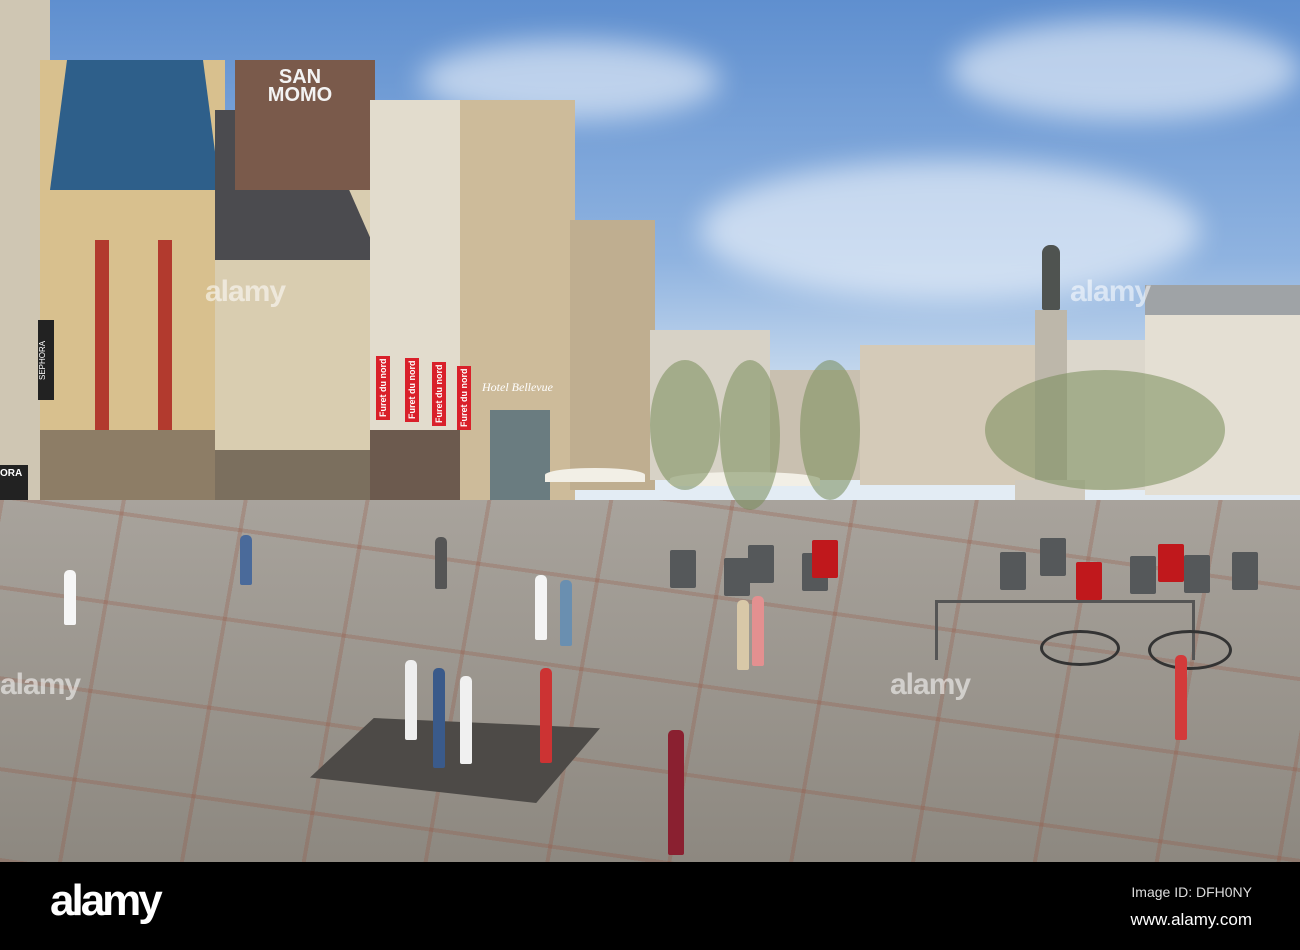  What do you see at coordinates (417, 310) in the screenshot?
I see `building-furet` at bounding box center [417, 310].